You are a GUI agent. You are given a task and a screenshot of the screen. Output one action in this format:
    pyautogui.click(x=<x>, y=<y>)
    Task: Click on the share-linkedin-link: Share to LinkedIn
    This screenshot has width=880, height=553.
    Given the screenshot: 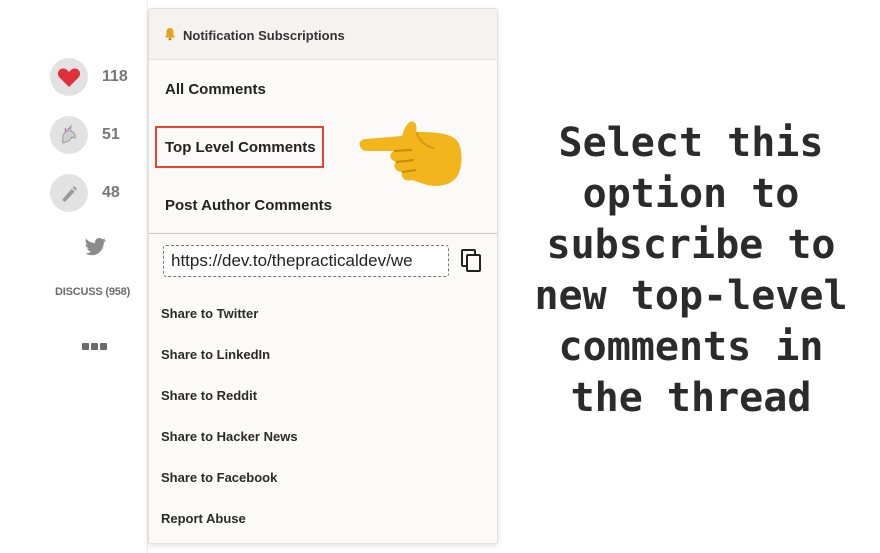 What is the action you would take?
    pyautogui.click(x=215, y=354)
    